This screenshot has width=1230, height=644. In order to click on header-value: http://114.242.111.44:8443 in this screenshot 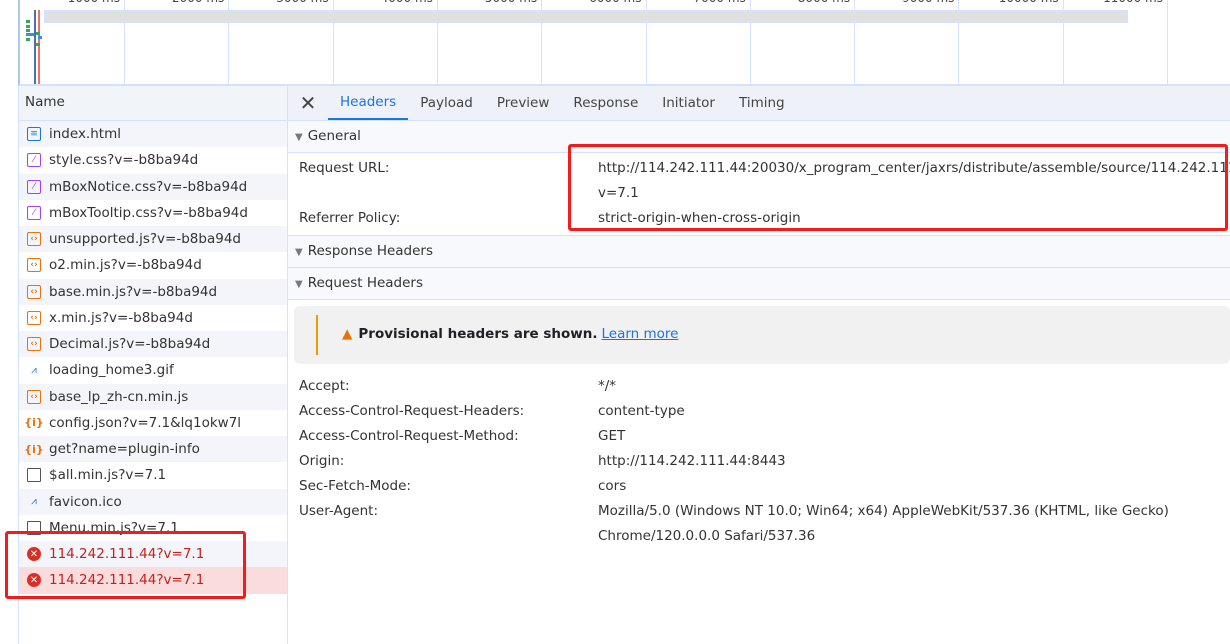, I will do `click(692, 461)`.